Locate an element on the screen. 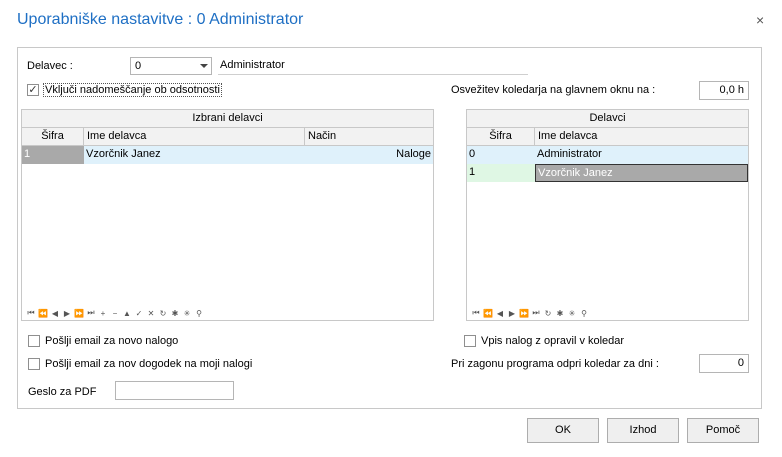  worker-combo: 0 is located at coordinates (171, 66).